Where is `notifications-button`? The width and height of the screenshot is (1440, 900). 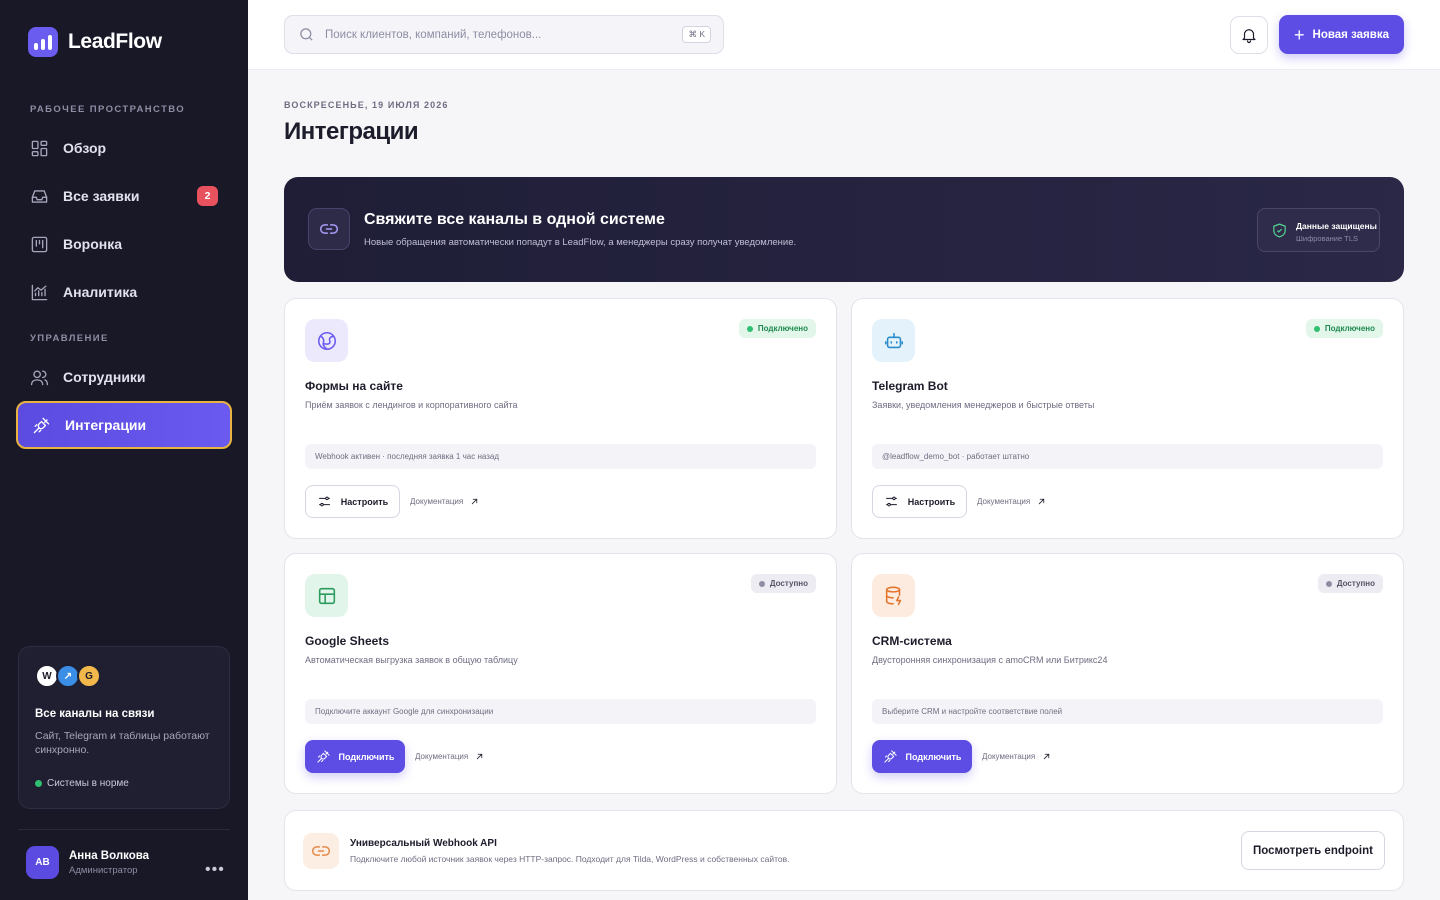
notifications-button is located at coordinates (1249, 35).